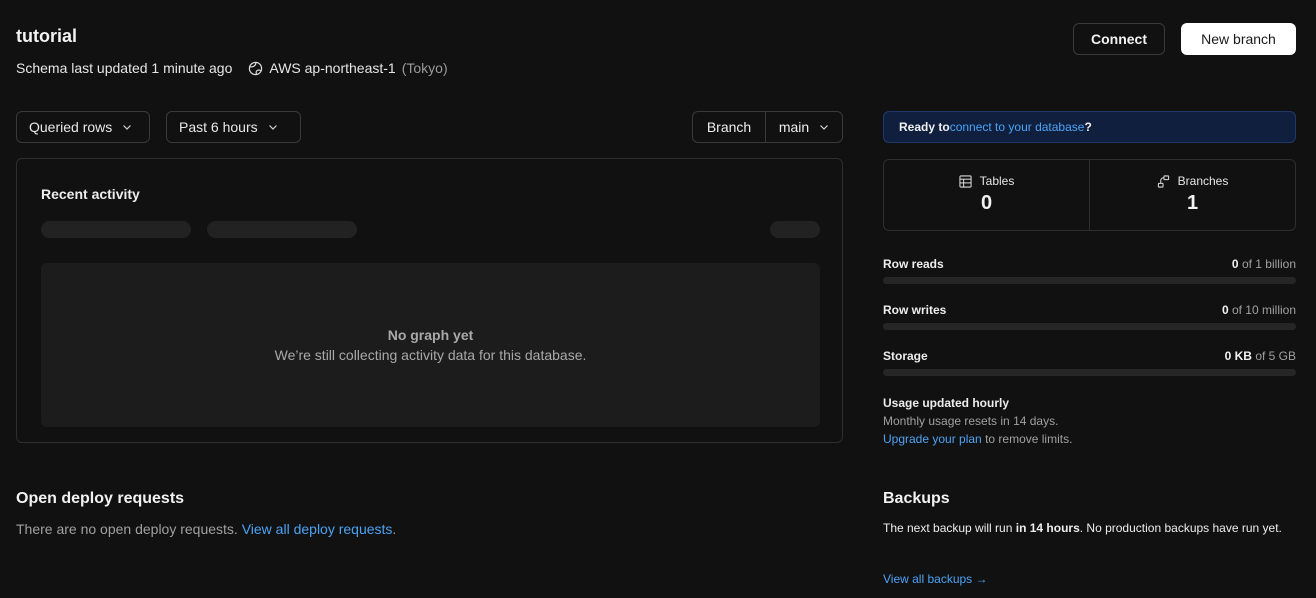 The width and height of the screenshot is (1316, 598). What do you see at coordinates (794, 127) in the screenshot?
I see `branch-value: main` at bounding box center [794, 127].